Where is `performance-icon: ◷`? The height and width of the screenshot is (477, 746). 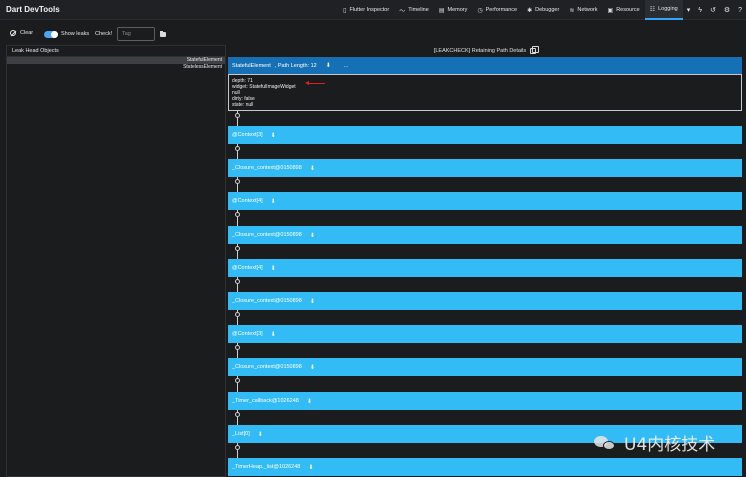 performance-icon: ◷ is located at coordinates (480, 10).